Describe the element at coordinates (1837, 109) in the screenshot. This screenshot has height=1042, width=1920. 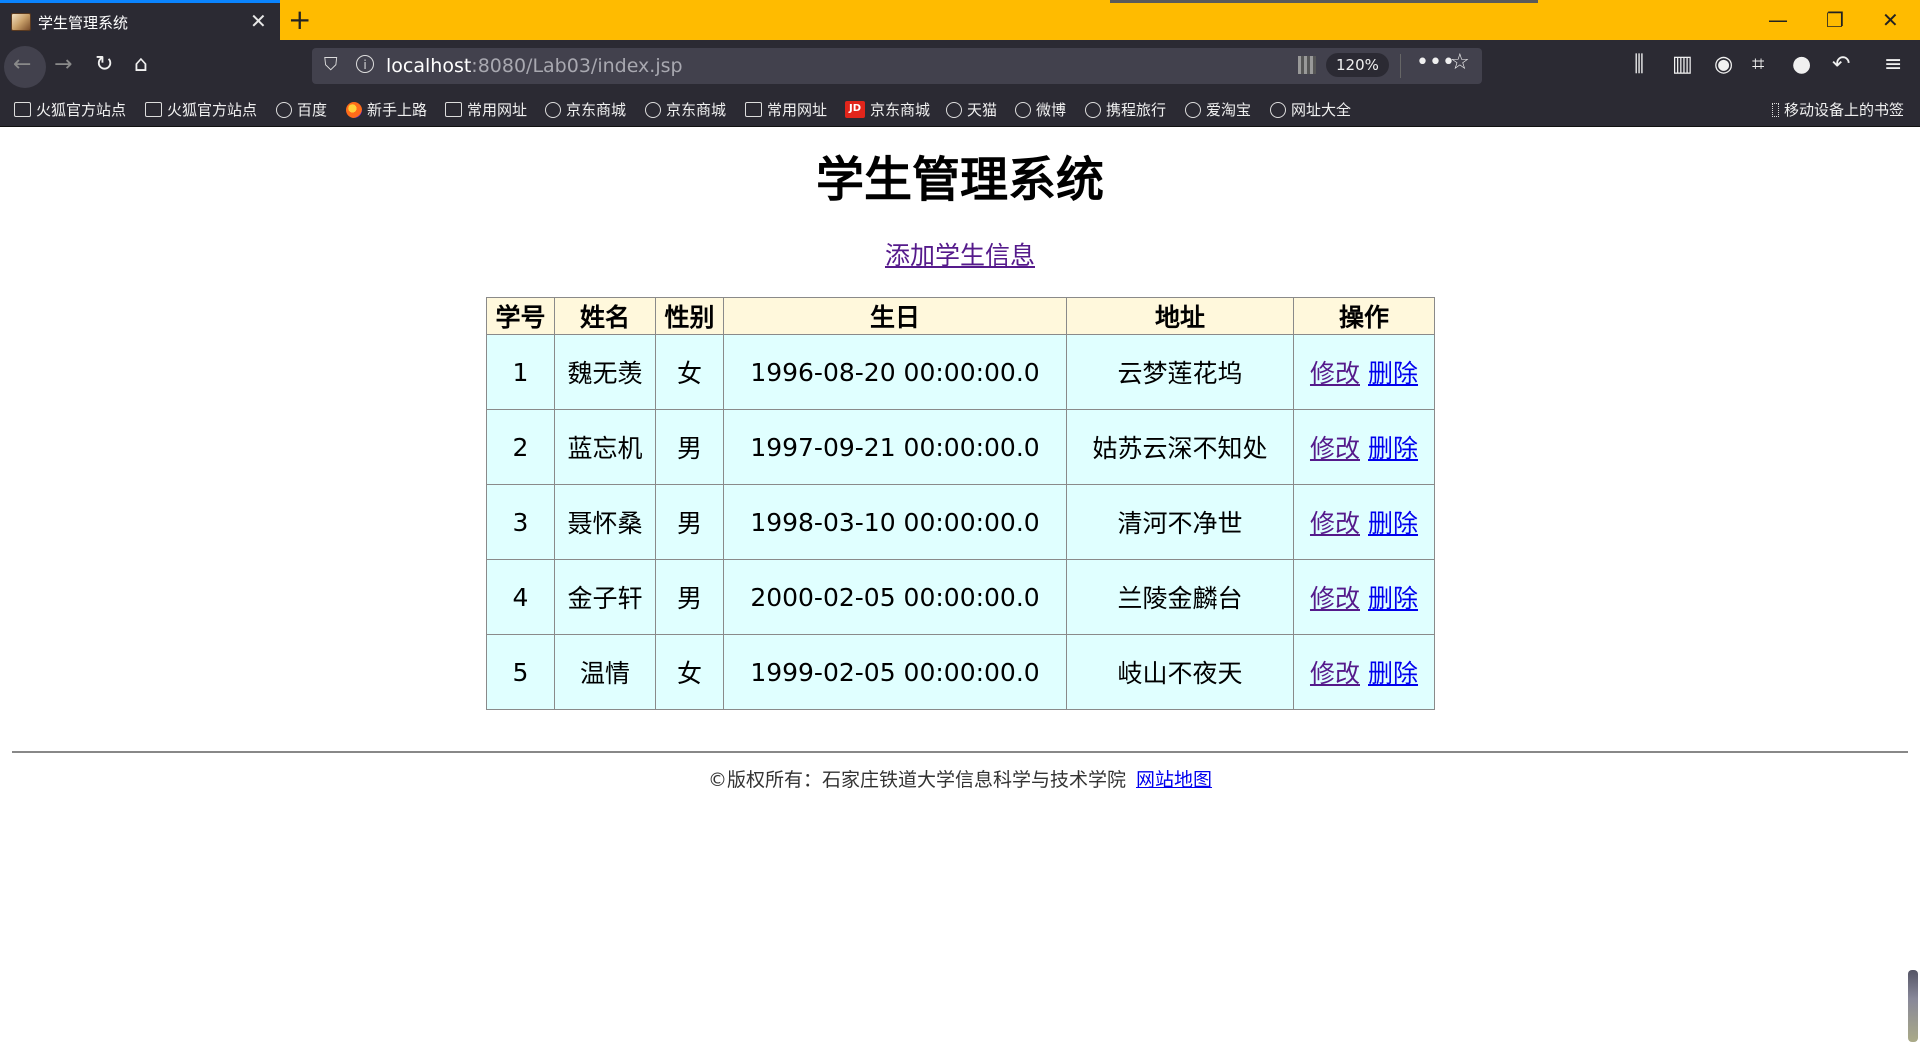
I see `mobile-bookmarks: 移动设备上的书签` at that location.